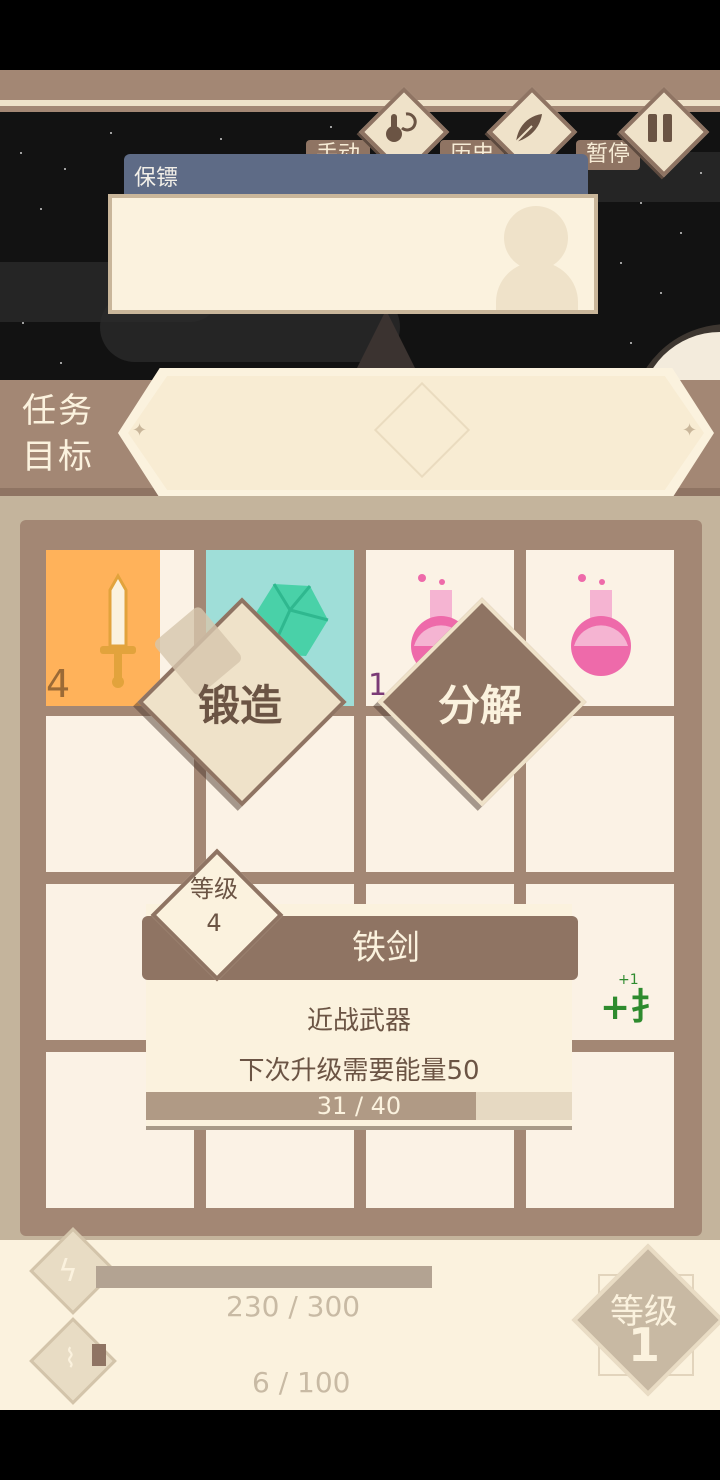  Describe the element at coordinates (58, 434) in the screenshot. I see `mission-label: 任务 目标` at that location.